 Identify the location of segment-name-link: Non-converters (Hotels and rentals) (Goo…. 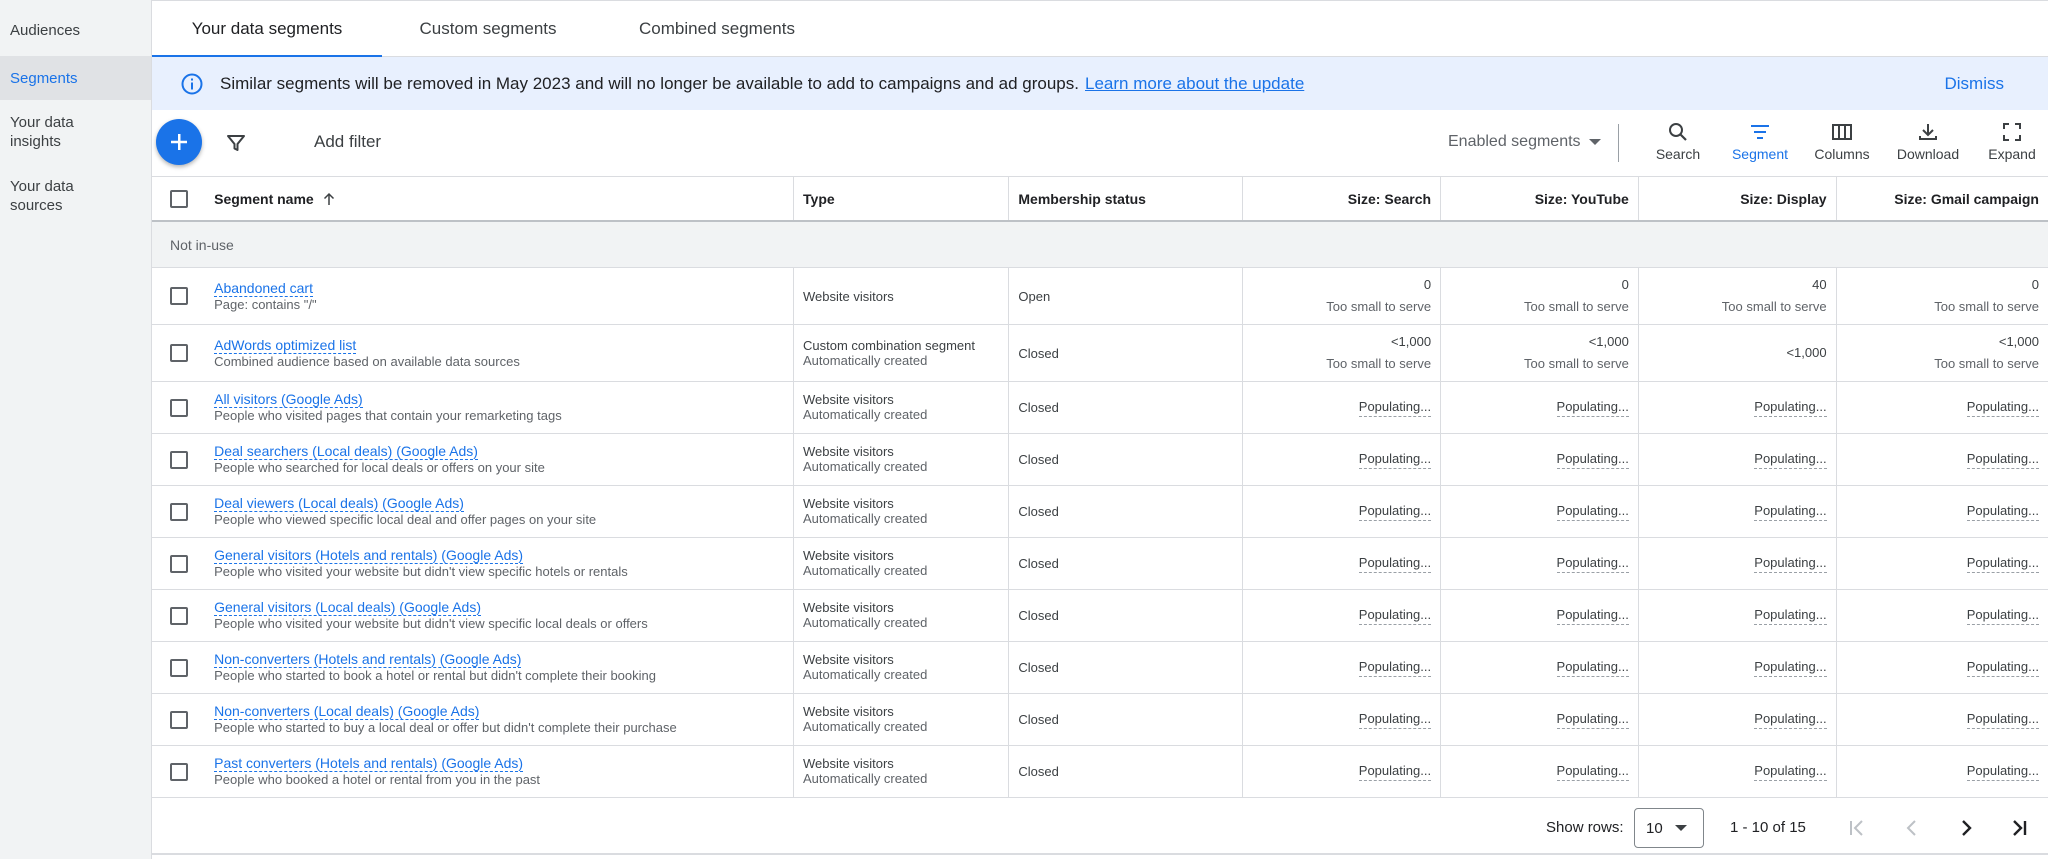
(368, 659).